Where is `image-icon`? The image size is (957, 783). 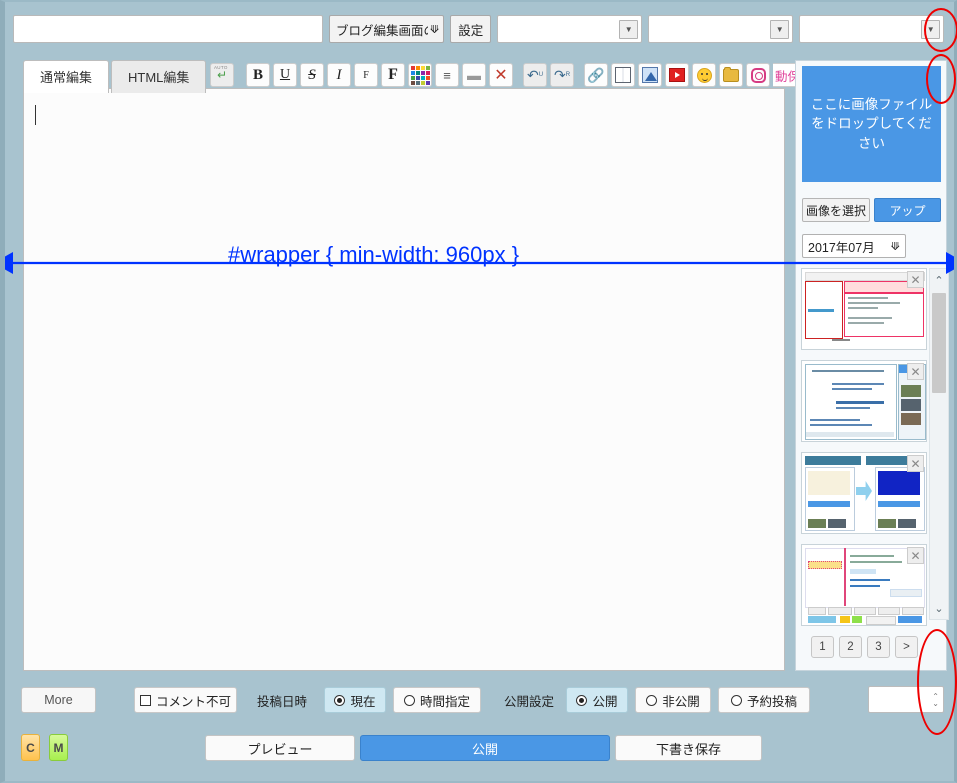 image-icon is located at coordinates (650, 75).